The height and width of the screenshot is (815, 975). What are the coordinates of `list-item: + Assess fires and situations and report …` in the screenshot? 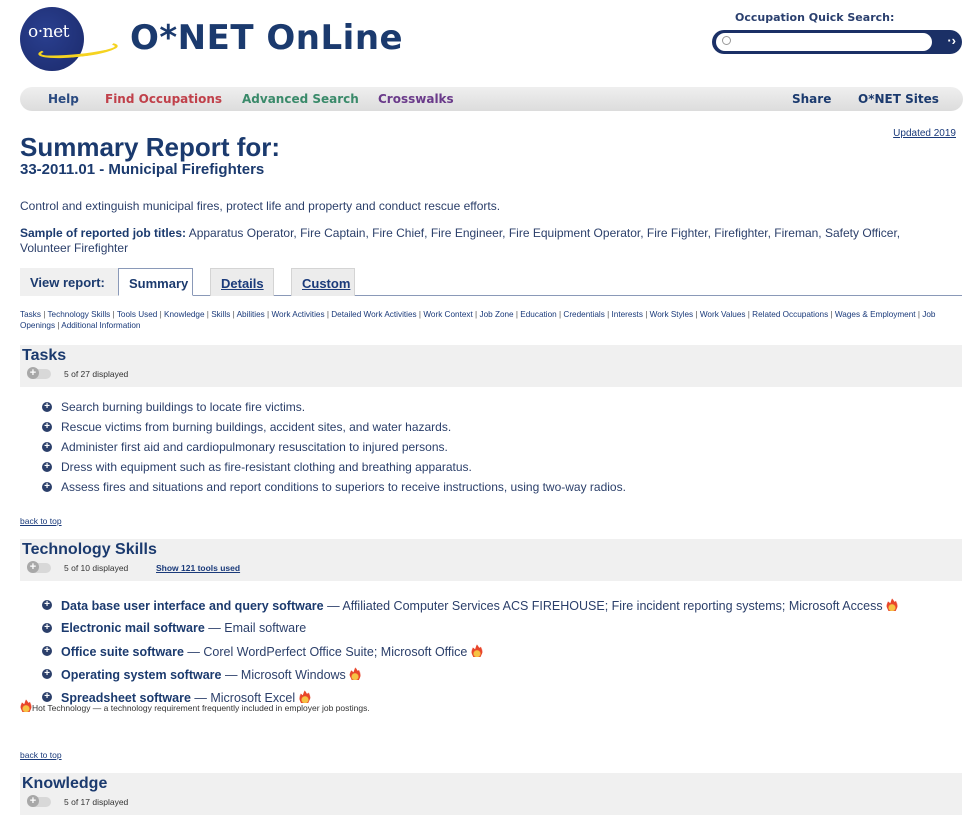 It's located at (333, 490).